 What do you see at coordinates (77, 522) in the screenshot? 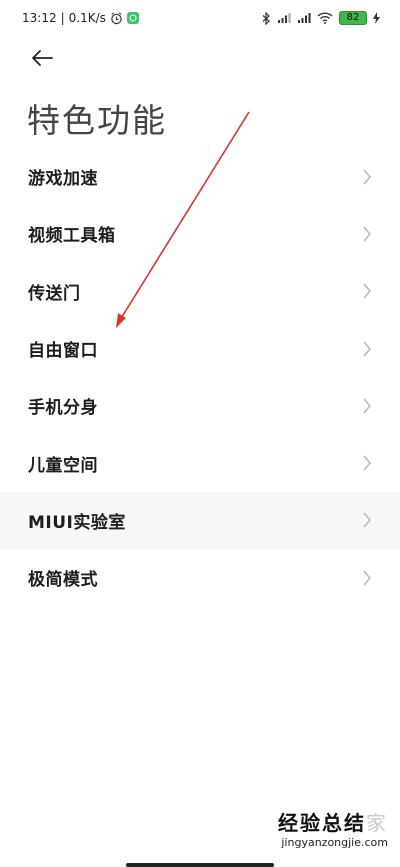
I see `list-item-label: MIUI实验室` at bounding box center [77, 522].